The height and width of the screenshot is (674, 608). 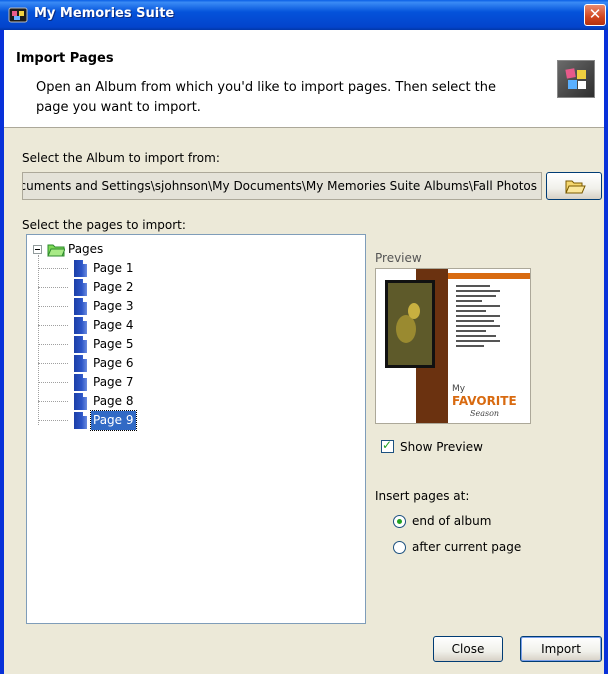 What do you see at coordinates (304, 15) in the screenshot?
I see `title-bar: My Memories Suite ✕` at bounding box center [304, 15].